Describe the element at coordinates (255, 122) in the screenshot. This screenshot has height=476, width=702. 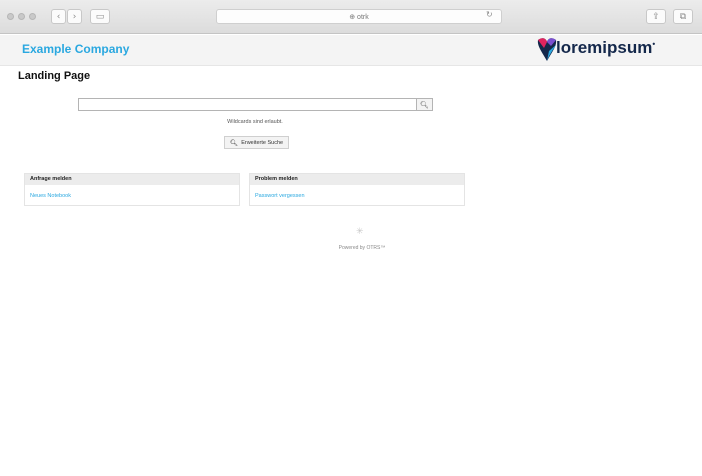
I see `search-hint: Wildcards sind erlaubt.` at that location.